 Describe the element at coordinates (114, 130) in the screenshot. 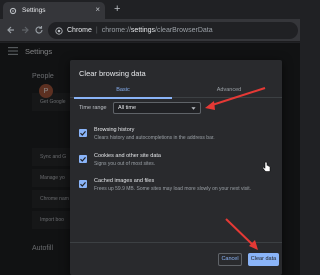

I see `option-title: Browsing history` at that location.